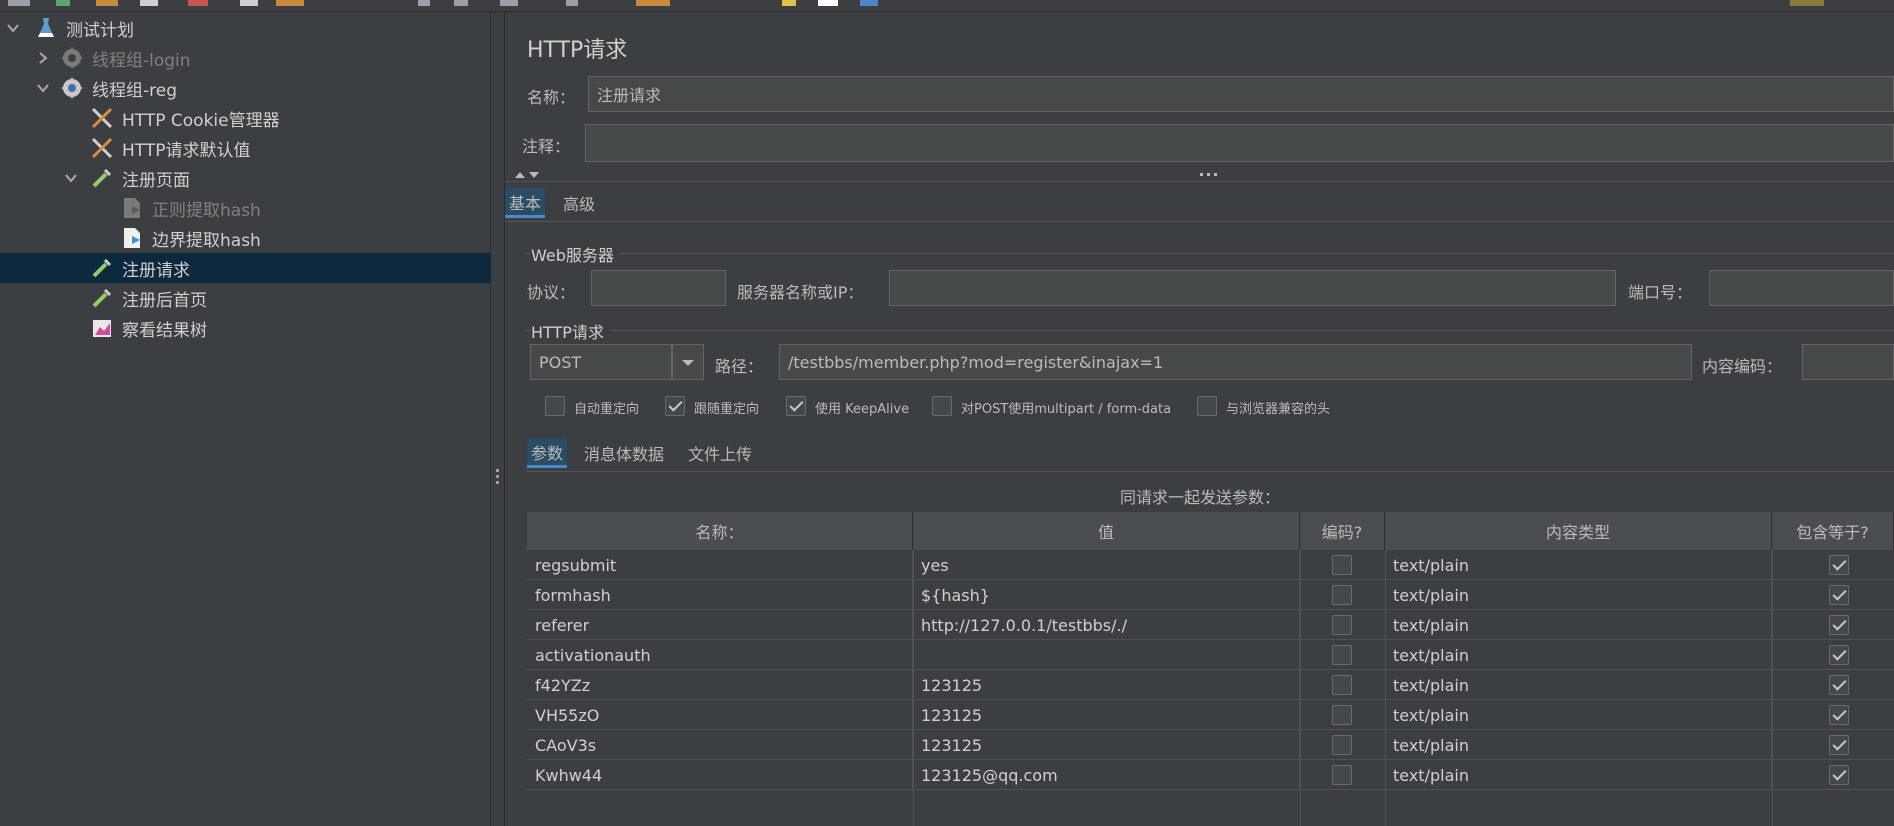  I want to click on column-header-include-equals: 包含等于?, so click(1833, 531).